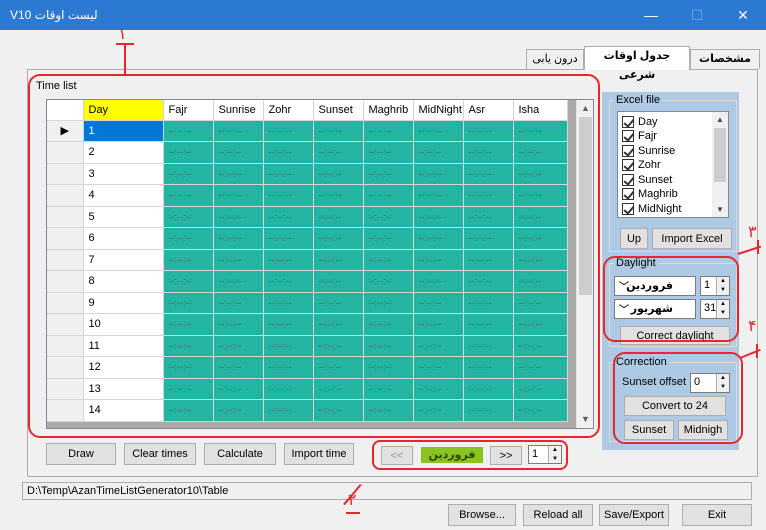 The width and height of the screenshot is (766, 530). What do you see at coordinates (647, 136) in the screenshot?
I see `excel-item-label: Fajr` at bounding box center [647, 136].